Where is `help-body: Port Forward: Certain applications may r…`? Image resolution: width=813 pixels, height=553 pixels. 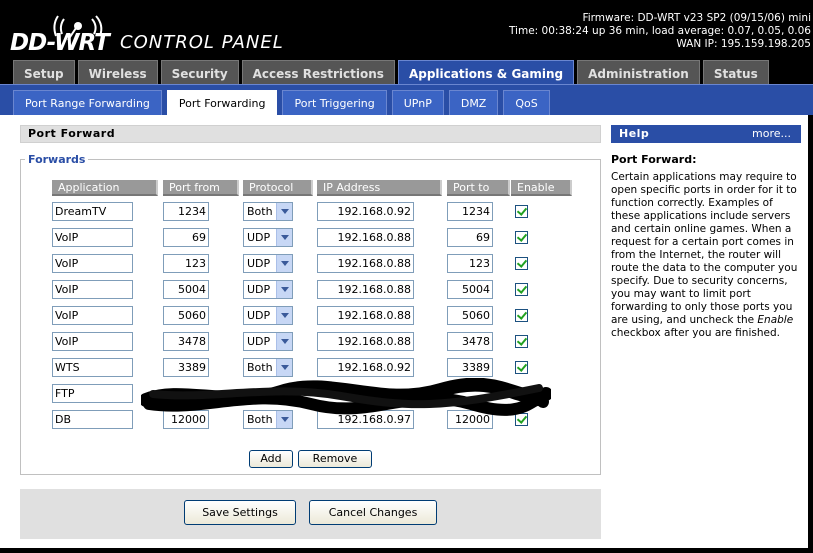 help-body: Port Forward: Certain applications may r… is located at coordinates (707, 246).